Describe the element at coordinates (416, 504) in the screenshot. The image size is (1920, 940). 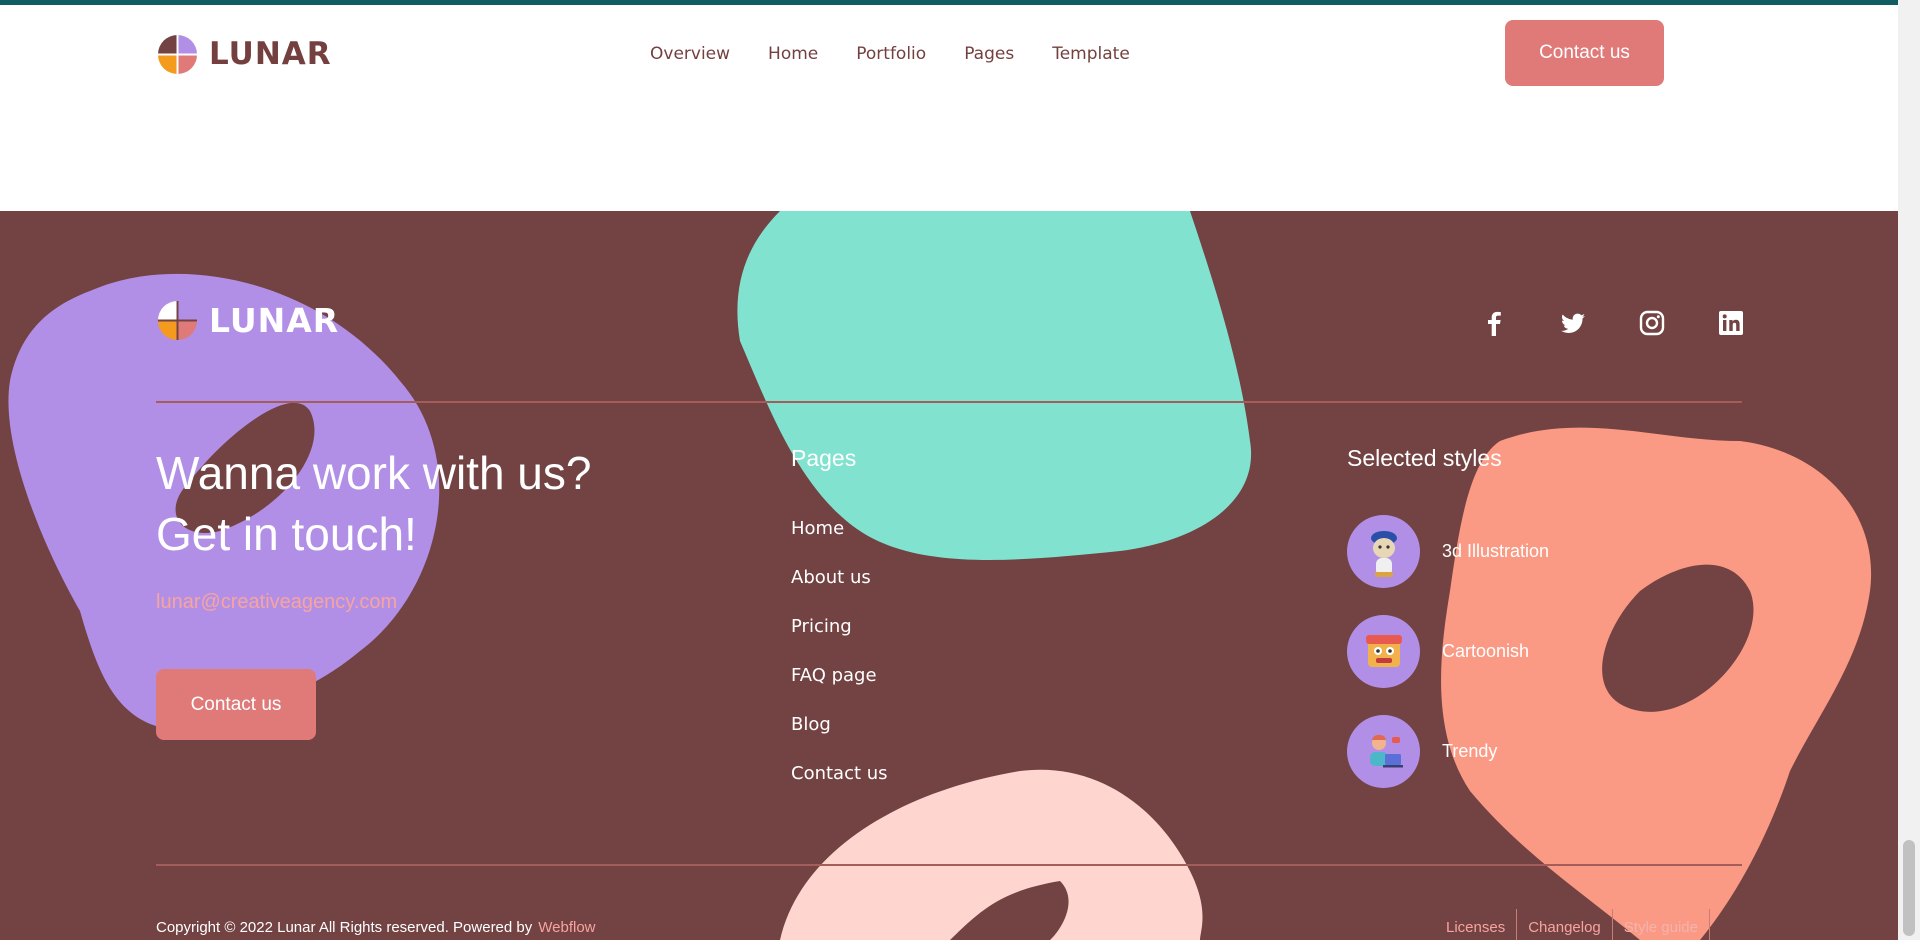
I see `footer-headline: Wanna work with us? Get in touch!` at that location.